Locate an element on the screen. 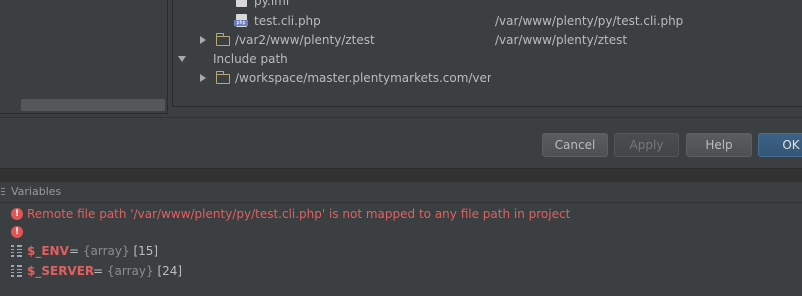  variable-value: = {array} [15] is located at coordinates (113, 251).